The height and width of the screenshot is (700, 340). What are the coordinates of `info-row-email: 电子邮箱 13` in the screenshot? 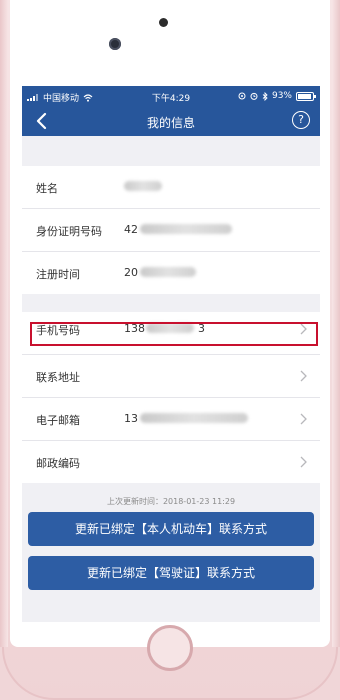 It's located at (171, 419).